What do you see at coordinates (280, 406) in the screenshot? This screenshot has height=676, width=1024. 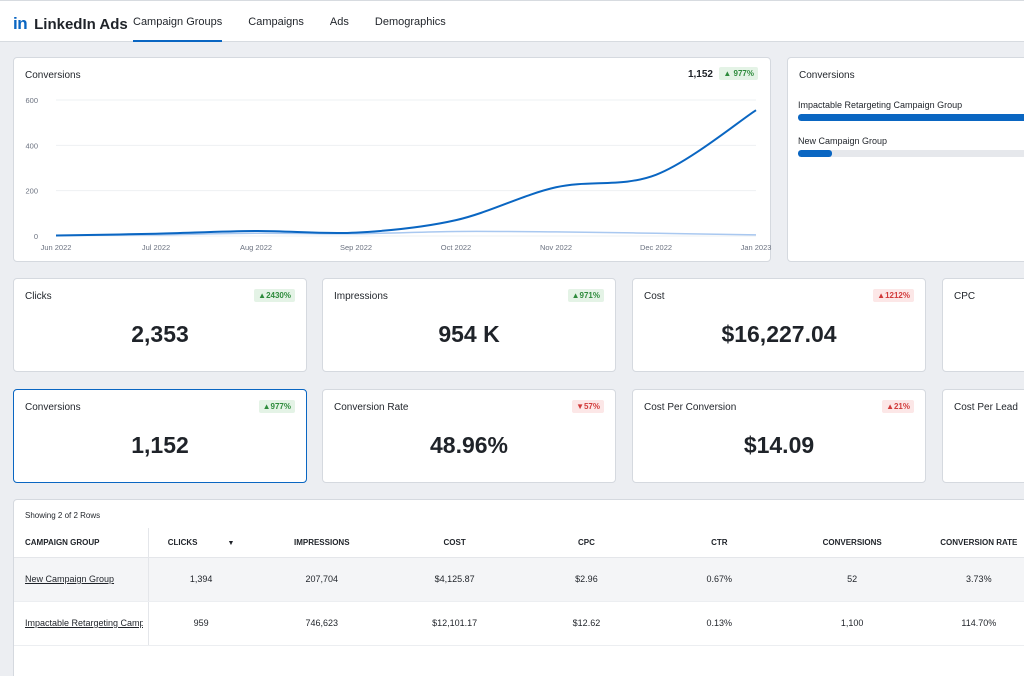 I see `change-value: 977%` at bounding box center [280, 406].